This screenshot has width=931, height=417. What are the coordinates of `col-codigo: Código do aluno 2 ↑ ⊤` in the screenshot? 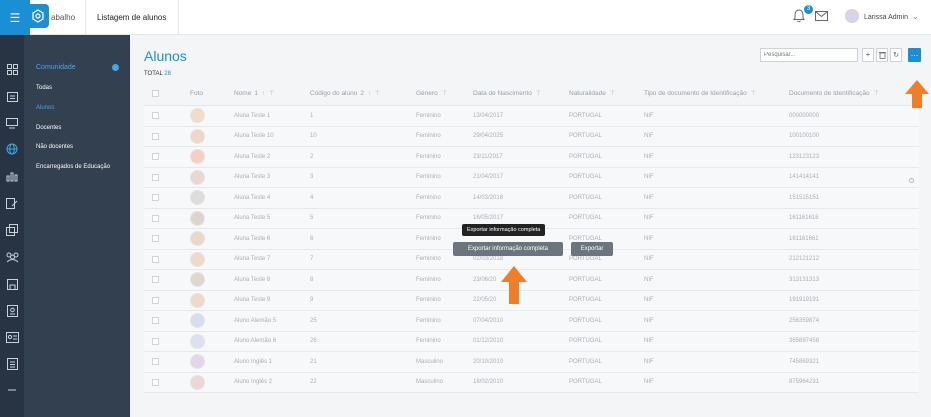 It's located at (345, 93).